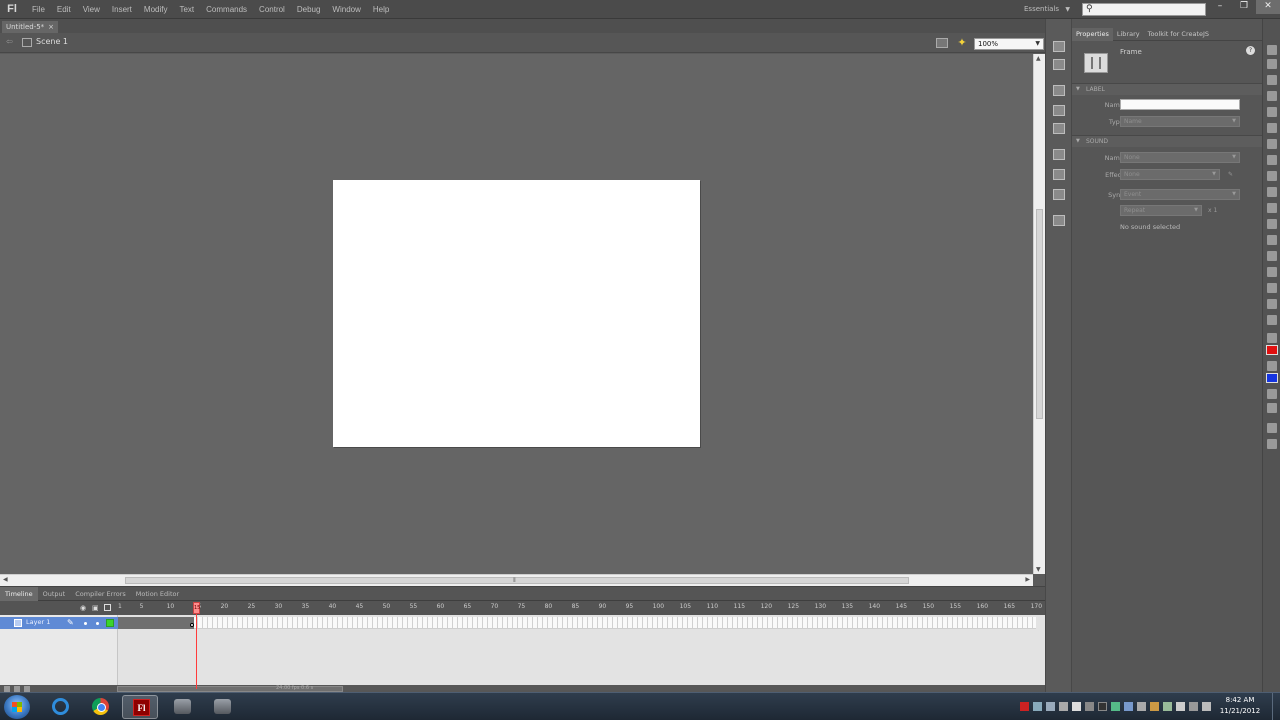 The height and width of the screenshot is (720, 1280). Describe the element at coordinates (1272, 378) in the screenshot. I see `fill-color-swatch` at that location.